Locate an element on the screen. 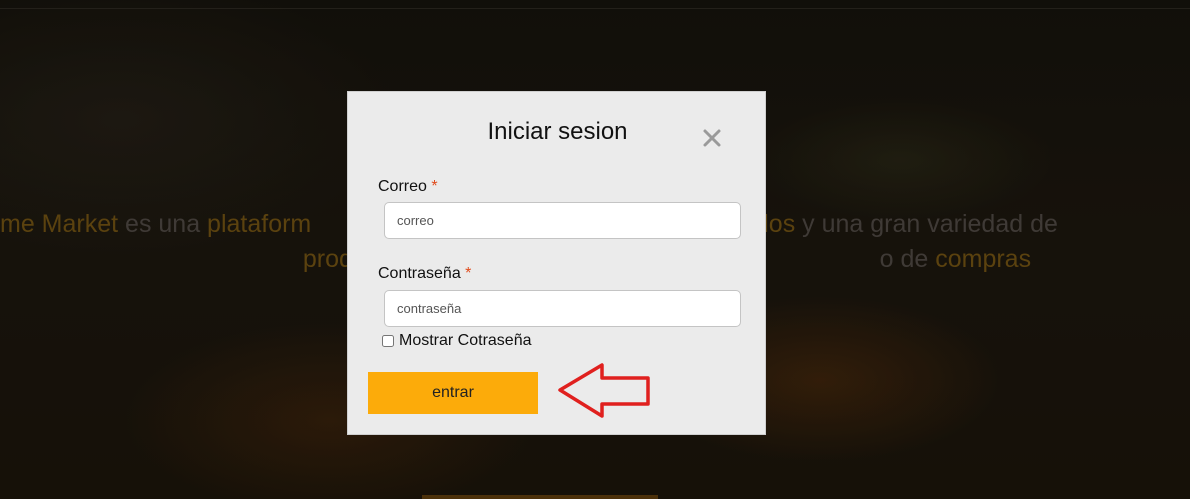 The height and width of the screenshot is (499, 1190). password-label-text: Contraseña is located at coordinates (419, 273).